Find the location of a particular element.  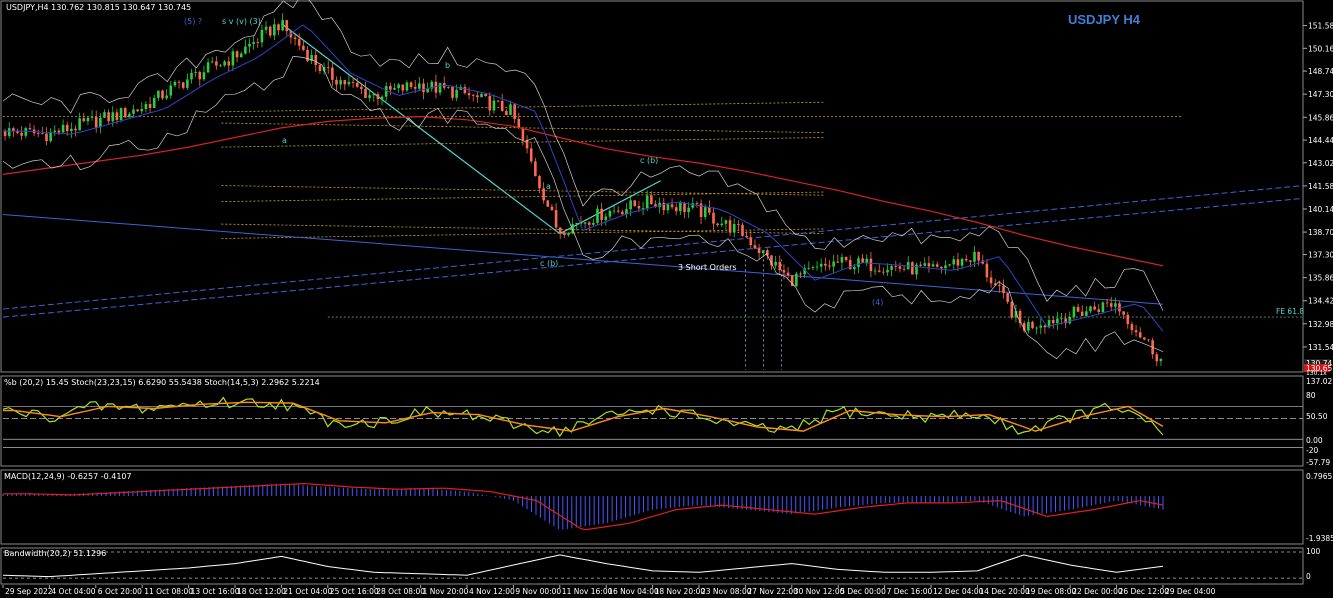

wave-label-4: (4) is located at coordinates (877, 302).